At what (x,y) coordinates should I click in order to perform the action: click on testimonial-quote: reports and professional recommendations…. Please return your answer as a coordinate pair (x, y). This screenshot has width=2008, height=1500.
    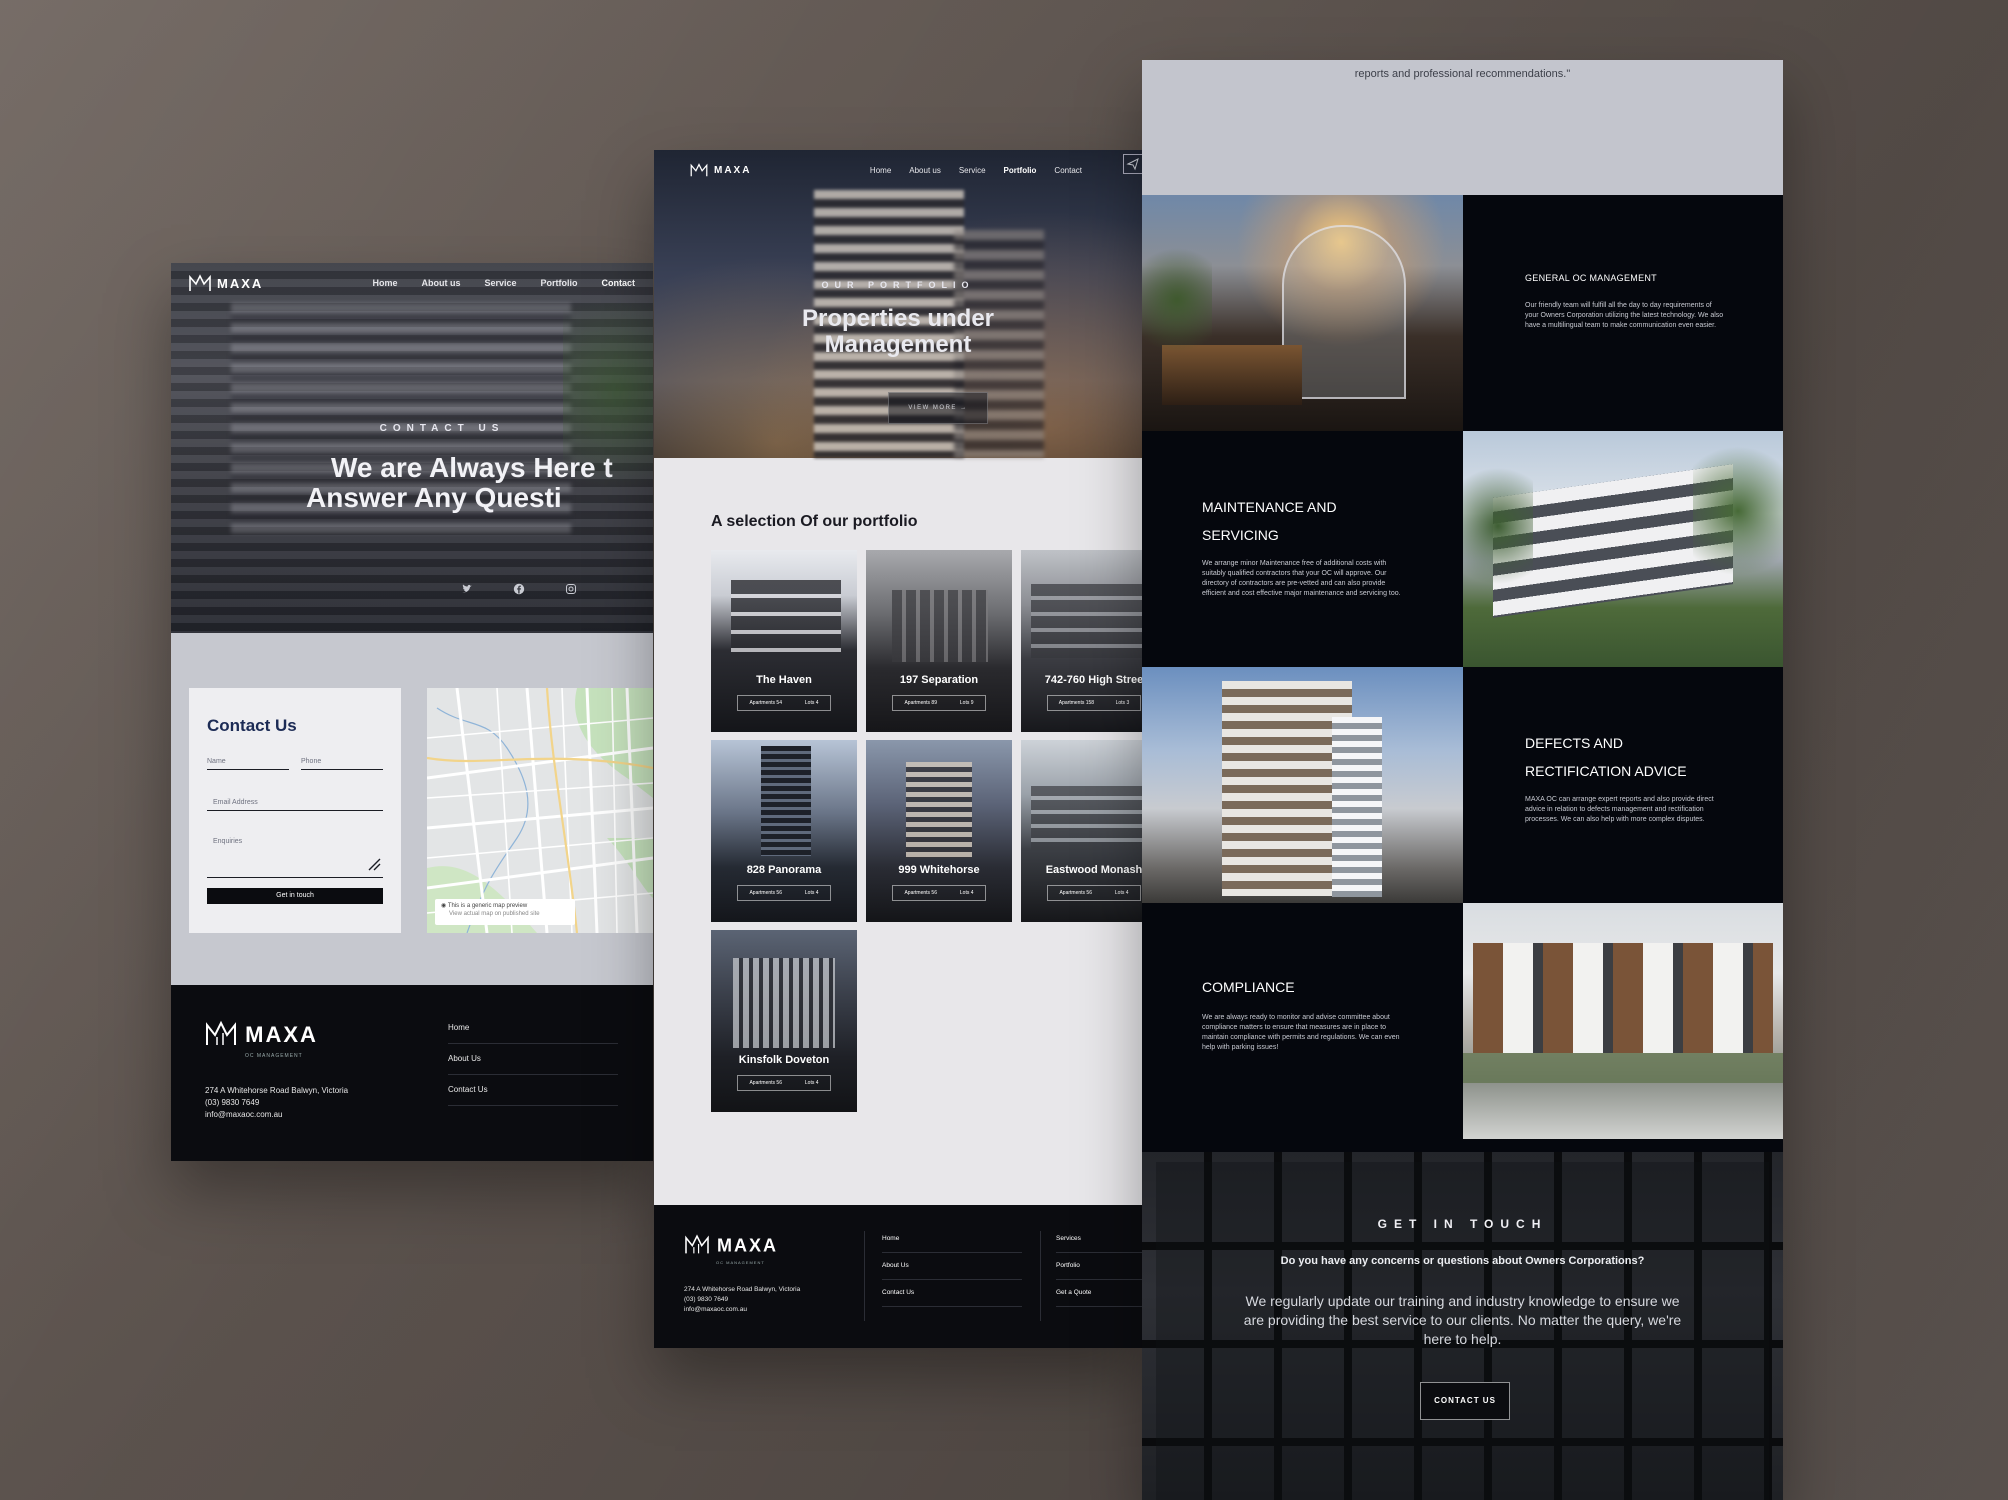
    Looking at the image, I should click on (1462, 74).